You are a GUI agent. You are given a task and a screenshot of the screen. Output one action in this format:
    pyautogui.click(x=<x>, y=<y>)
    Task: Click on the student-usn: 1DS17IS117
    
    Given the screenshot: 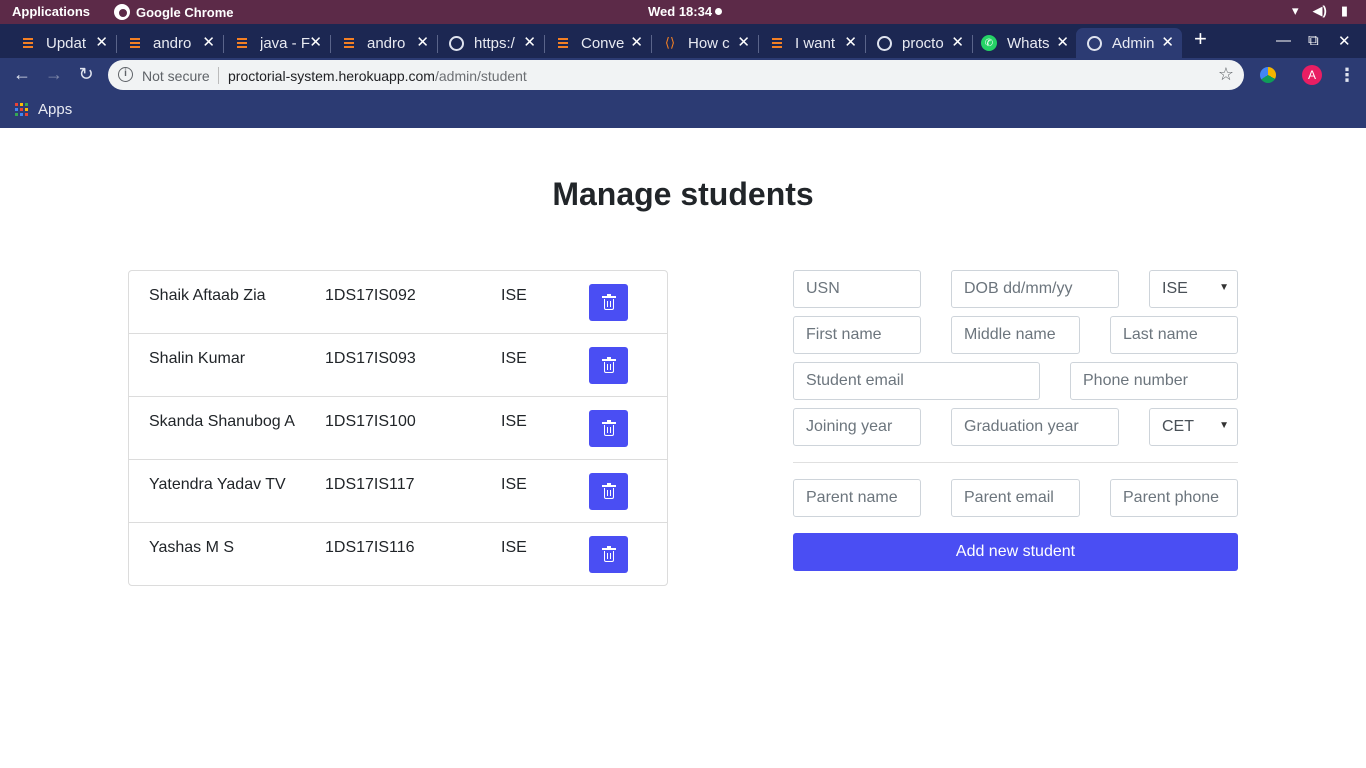 What is the action you would take?
    pyautogui.click(x=370, y=484)
    